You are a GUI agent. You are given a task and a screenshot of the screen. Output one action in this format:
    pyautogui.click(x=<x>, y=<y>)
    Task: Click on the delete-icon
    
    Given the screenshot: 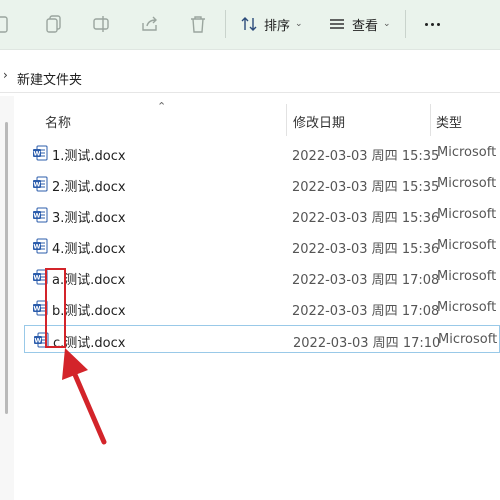 What is the action you would take?
    pyautogui.click(x=198, y=24)
    